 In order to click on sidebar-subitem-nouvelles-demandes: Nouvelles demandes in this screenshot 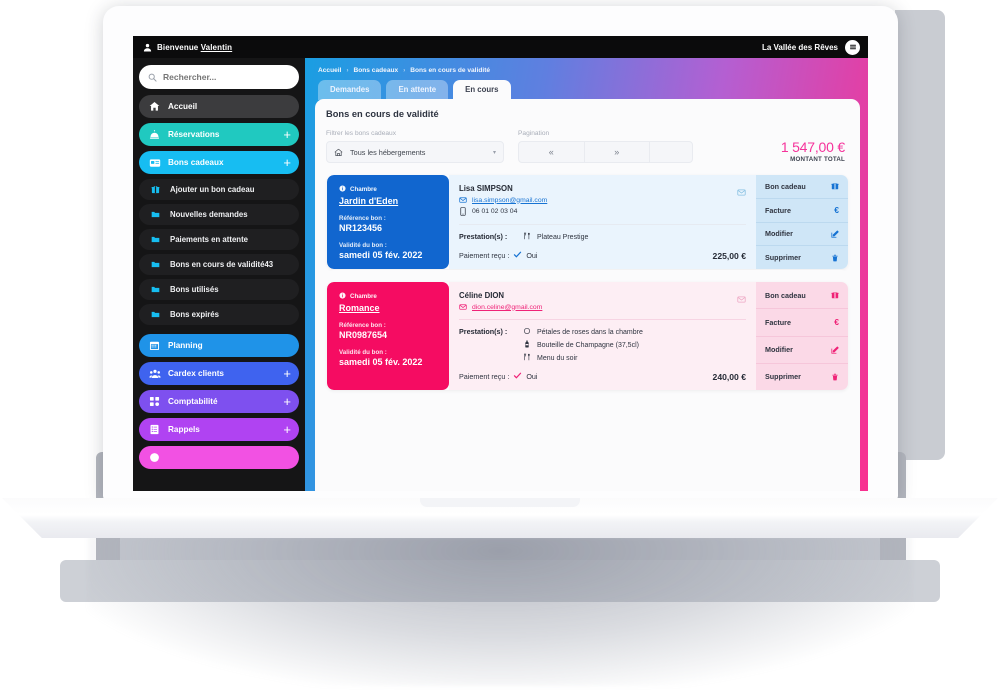, I will do `click(219, 214)`.